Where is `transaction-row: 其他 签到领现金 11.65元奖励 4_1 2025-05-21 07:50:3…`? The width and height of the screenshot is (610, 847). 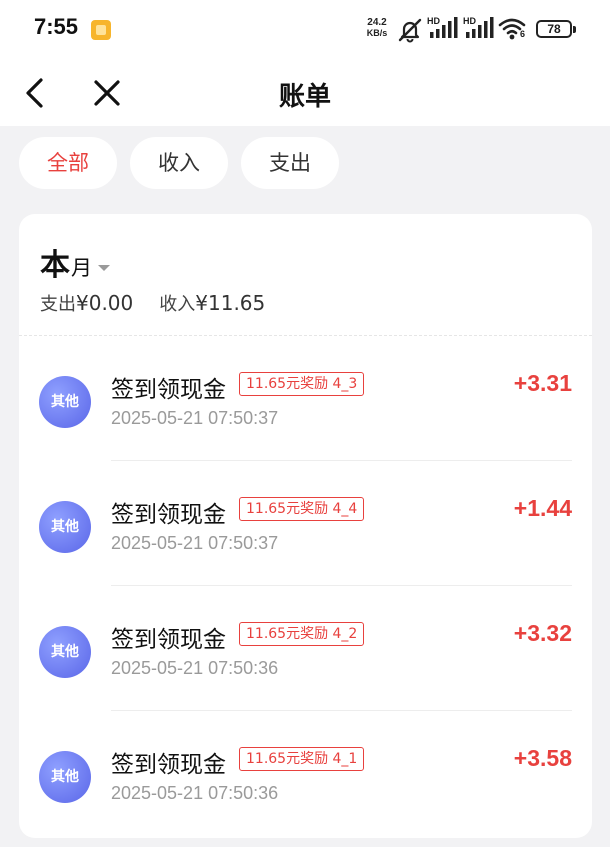
transaction-row: 其他 签到领现金 11.65元奖励 4_1 2025-05-21 07:50:3… is located at coordinates (305, 773).